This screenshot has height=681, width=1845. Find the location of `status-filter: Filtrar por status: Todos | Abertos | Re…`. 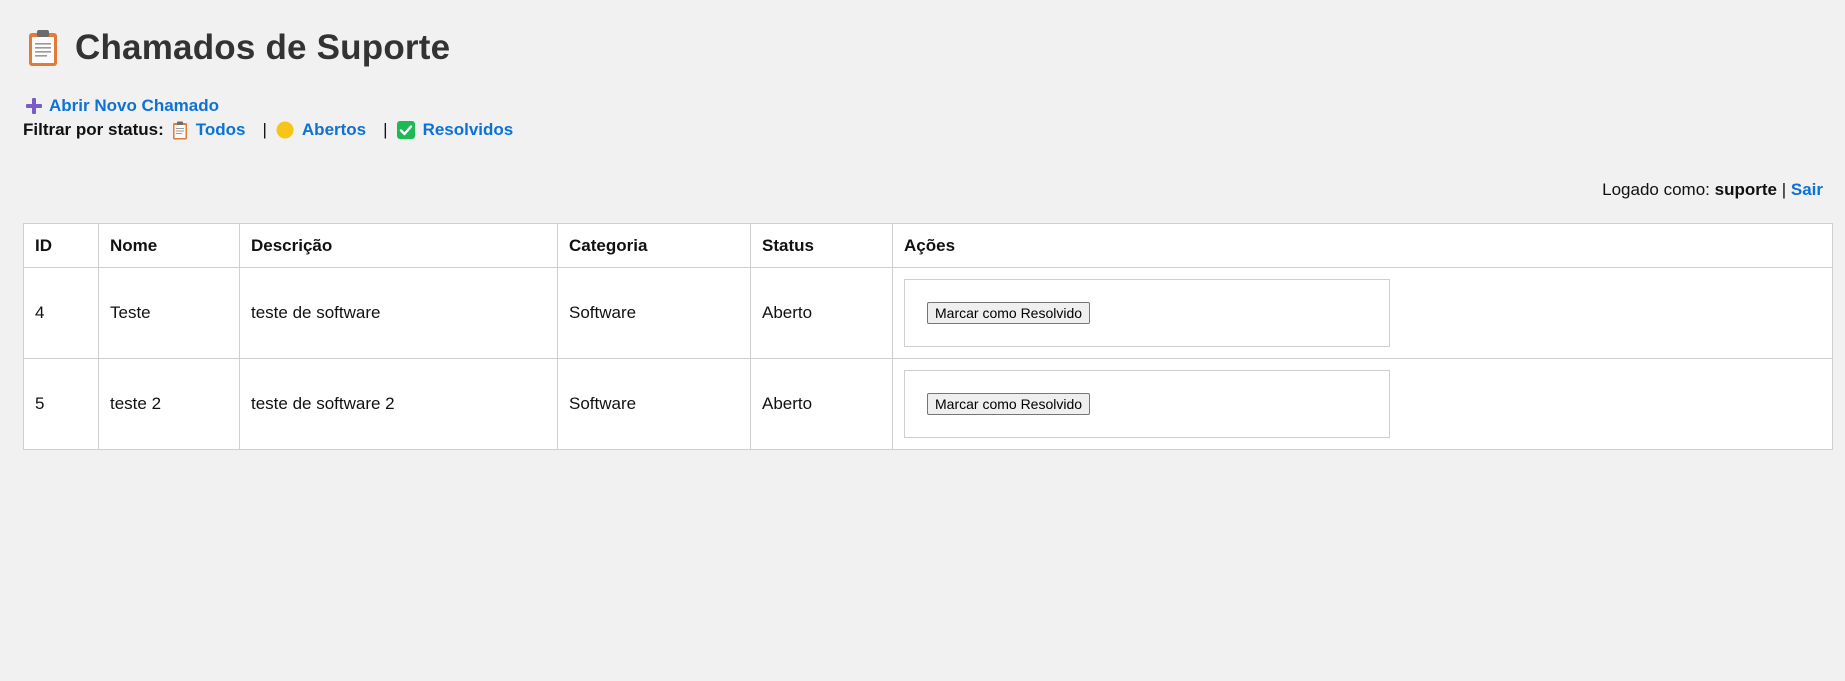

status-filter: Filtrar por status: Todos | Abertos | Re… is located at coordinates (268, 130).